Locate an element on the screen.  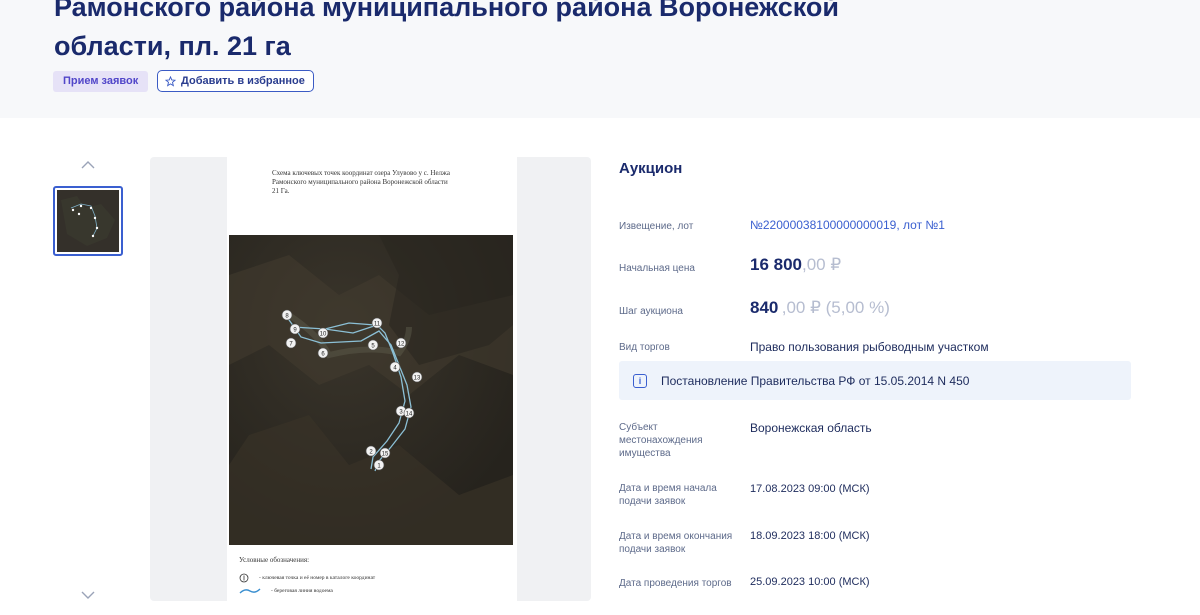
status-badge: Прием заявок is located at coordinates (101, 81).